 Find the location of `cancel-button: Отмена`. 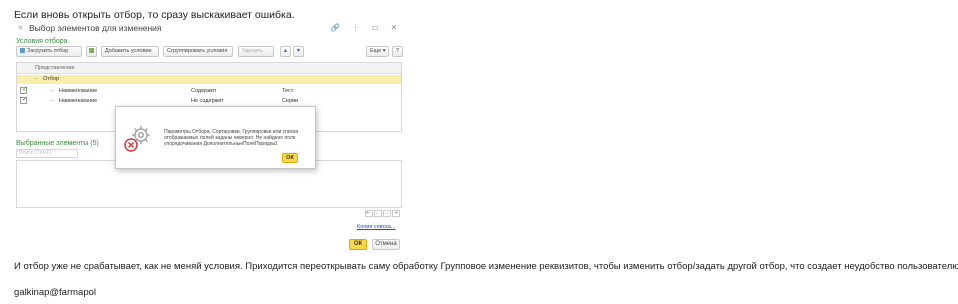

cancel-button: Отмена is located at coordinates (386, 244).